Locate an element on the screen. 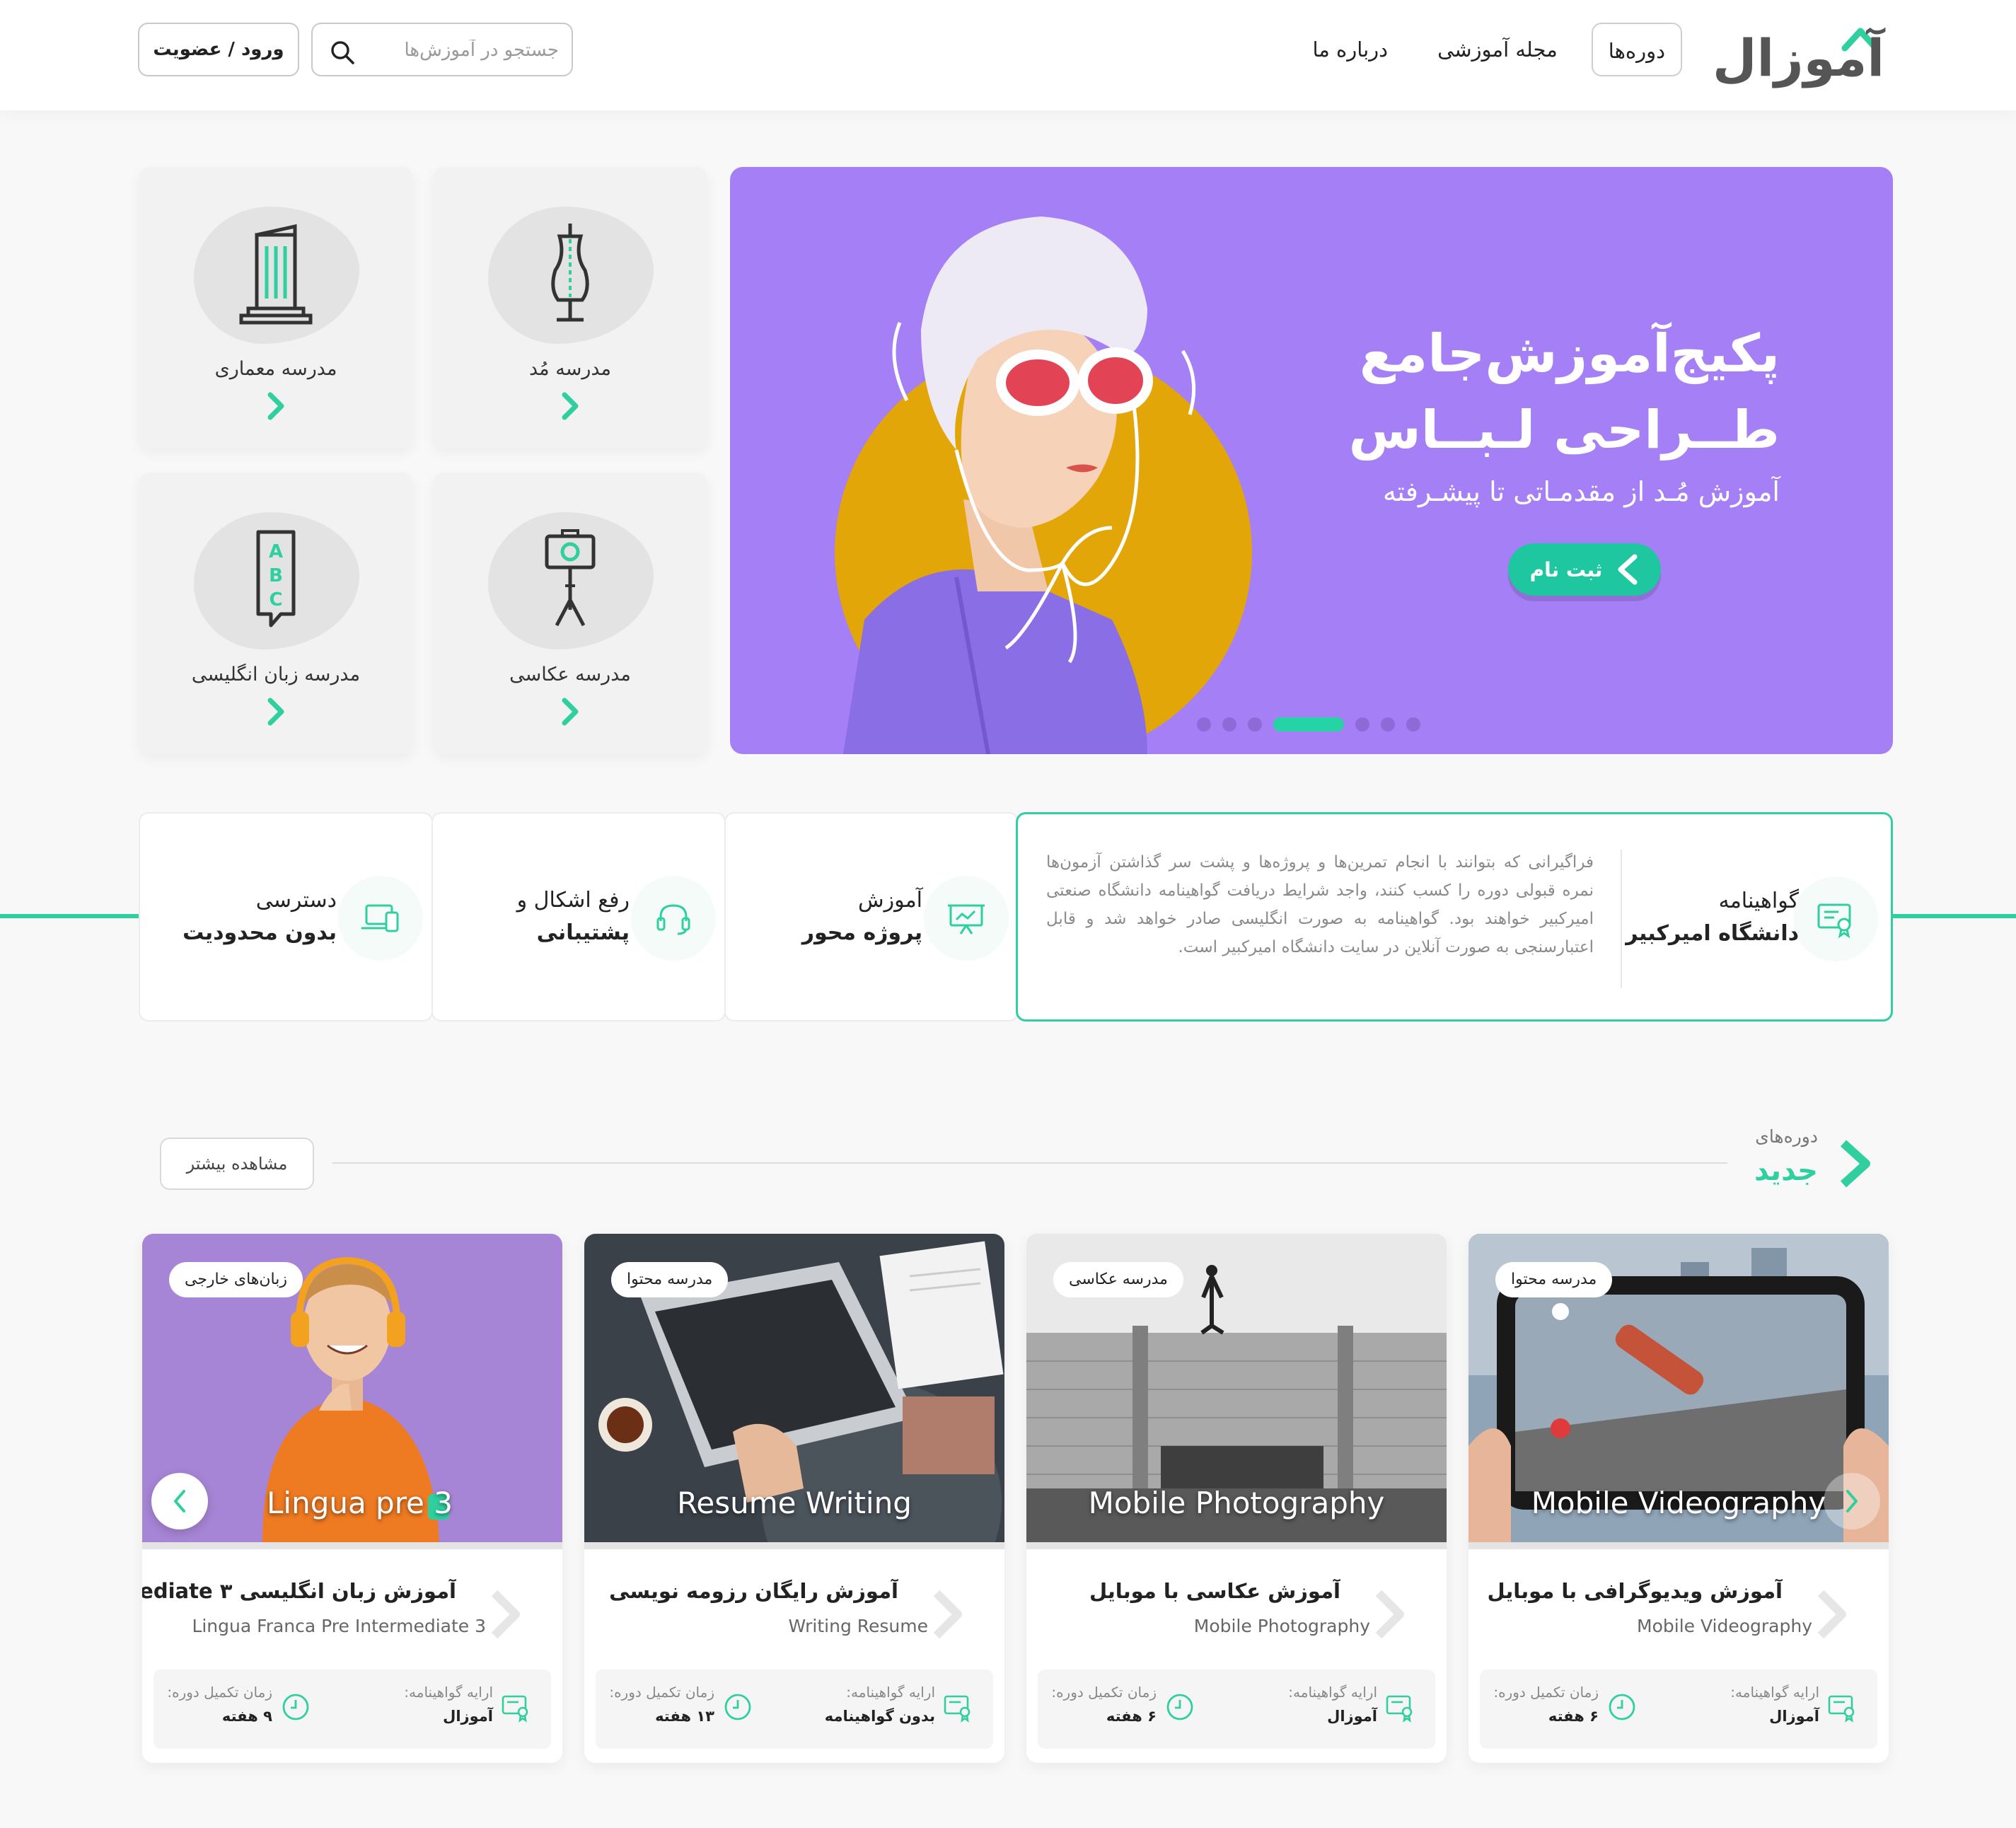  nav-magazine: مجله آموزشی is located at coordinates (1497, 49).